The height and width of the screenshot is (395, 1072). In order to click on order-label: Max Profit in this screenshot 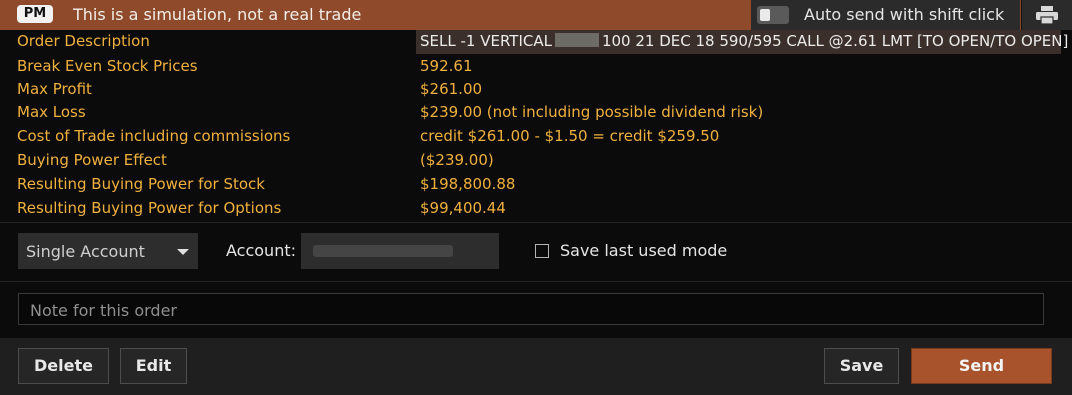, I will do `click(54, 89)`.